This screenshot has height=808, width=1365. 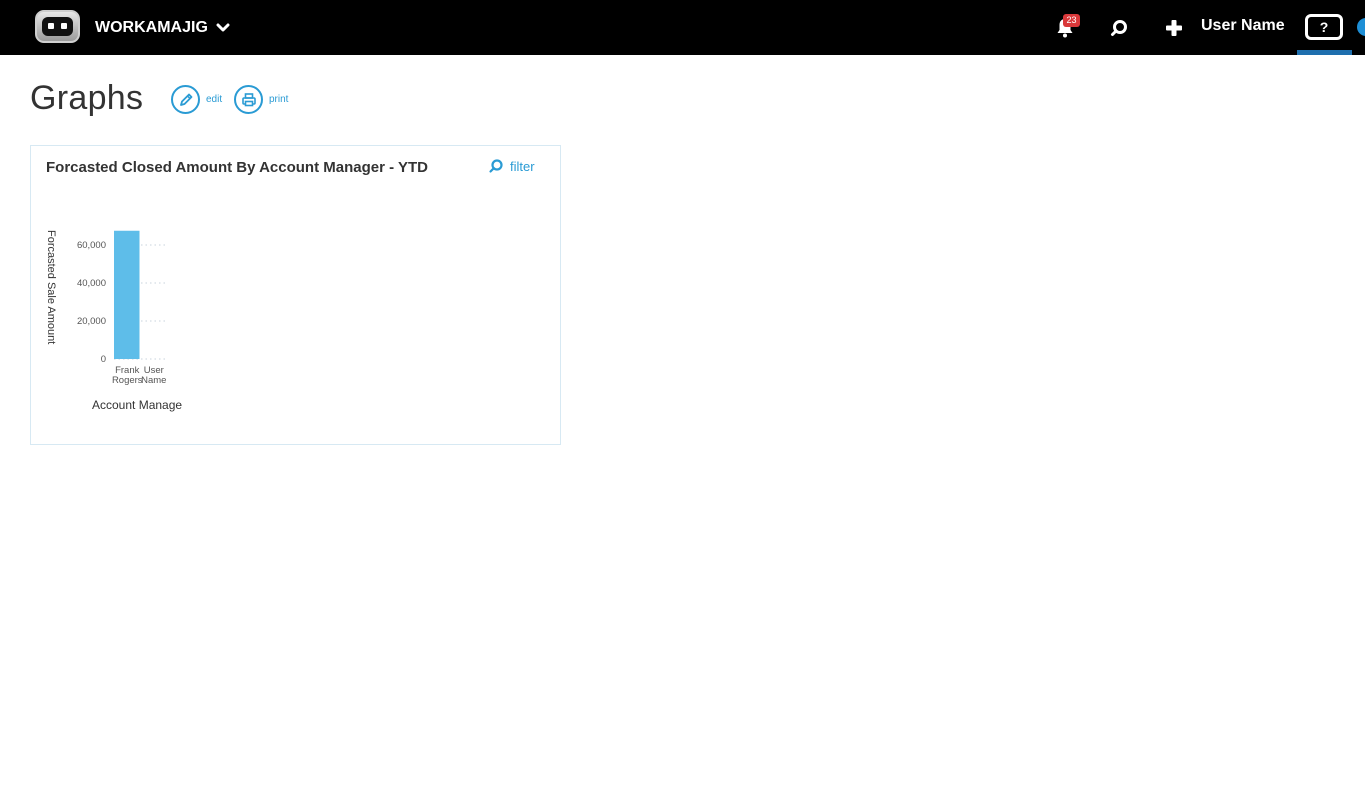 I want to click on app-switcher: WORKAMAJIG, so click(x=162, y=28).